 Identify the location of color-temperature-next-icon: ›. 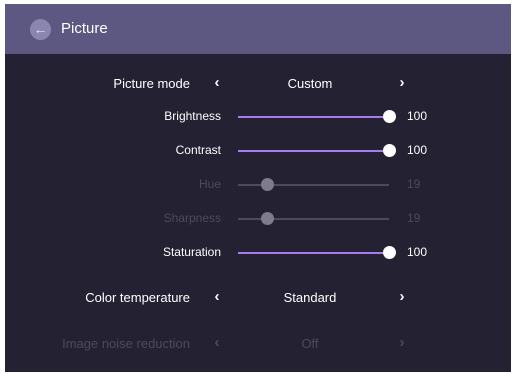
(402, 297).